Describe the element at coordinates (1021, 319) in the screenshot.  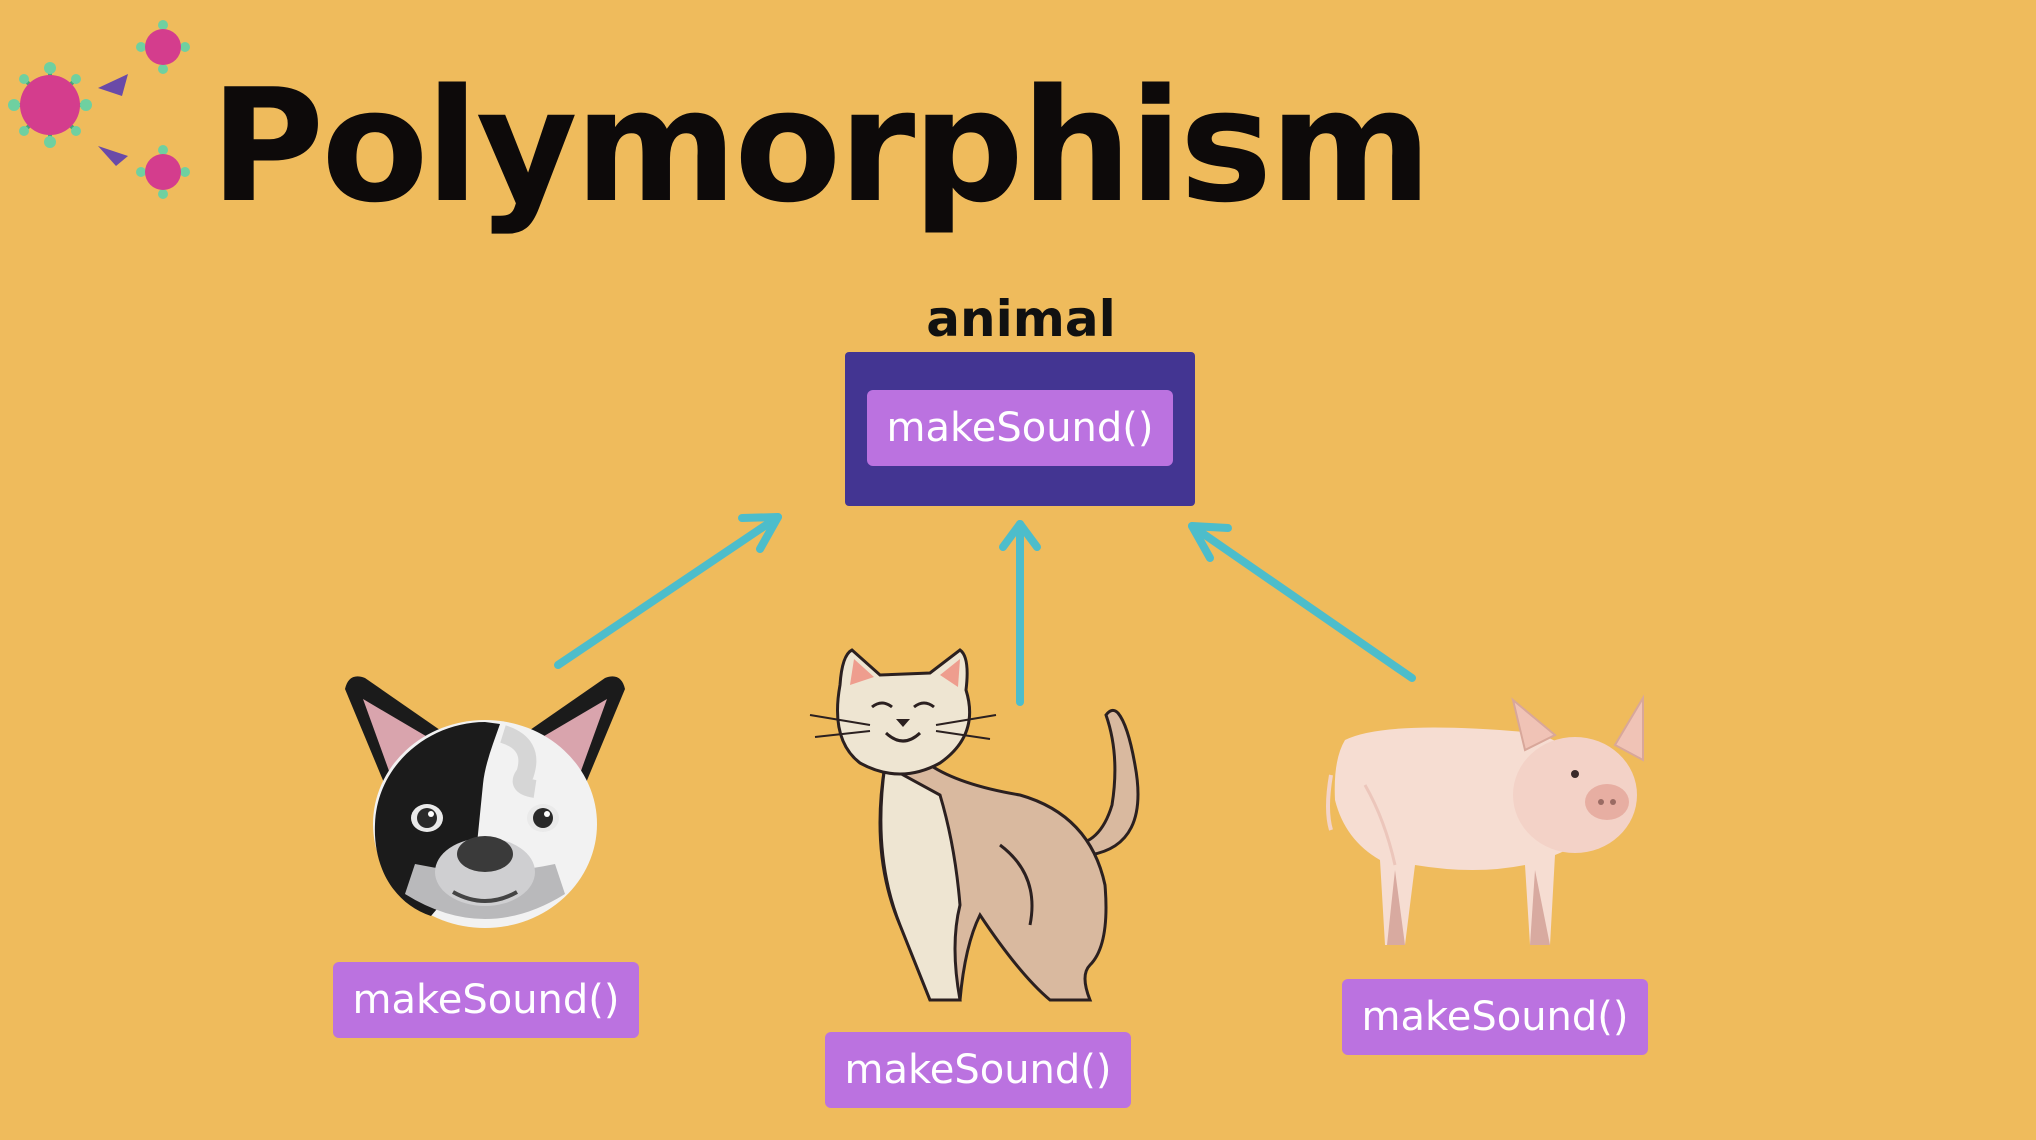
I see `parent-class-label: animal` at that location.